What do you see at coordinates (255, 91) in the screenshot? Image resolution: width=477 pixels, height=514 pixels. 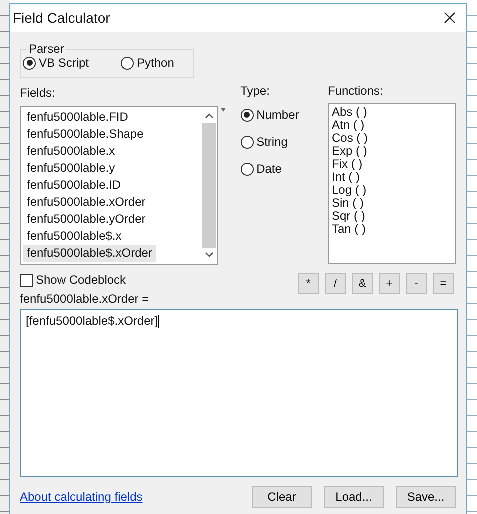 I see `type-label: Type:` at bounding box center [255, 91].